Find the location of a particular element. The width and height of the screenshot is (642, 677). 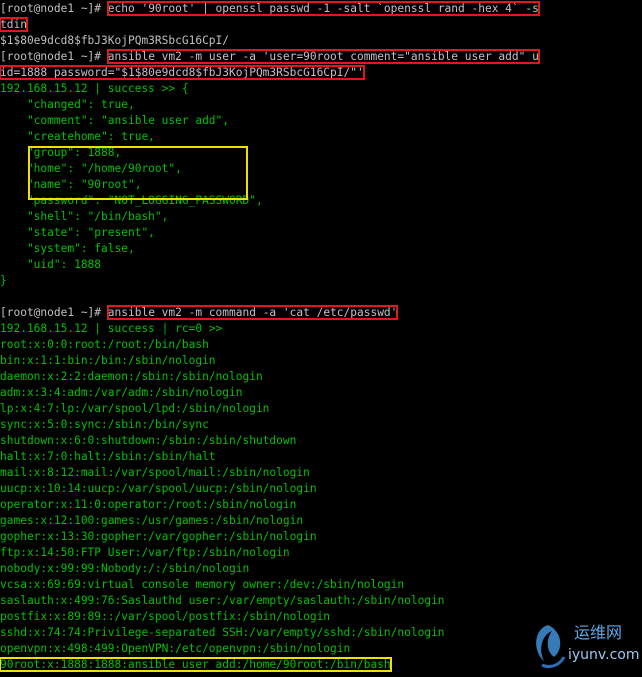

terminal-text: nobody:x:99:99:Nobody:/:/sbin/nologin is located at coordinates (125, 568).